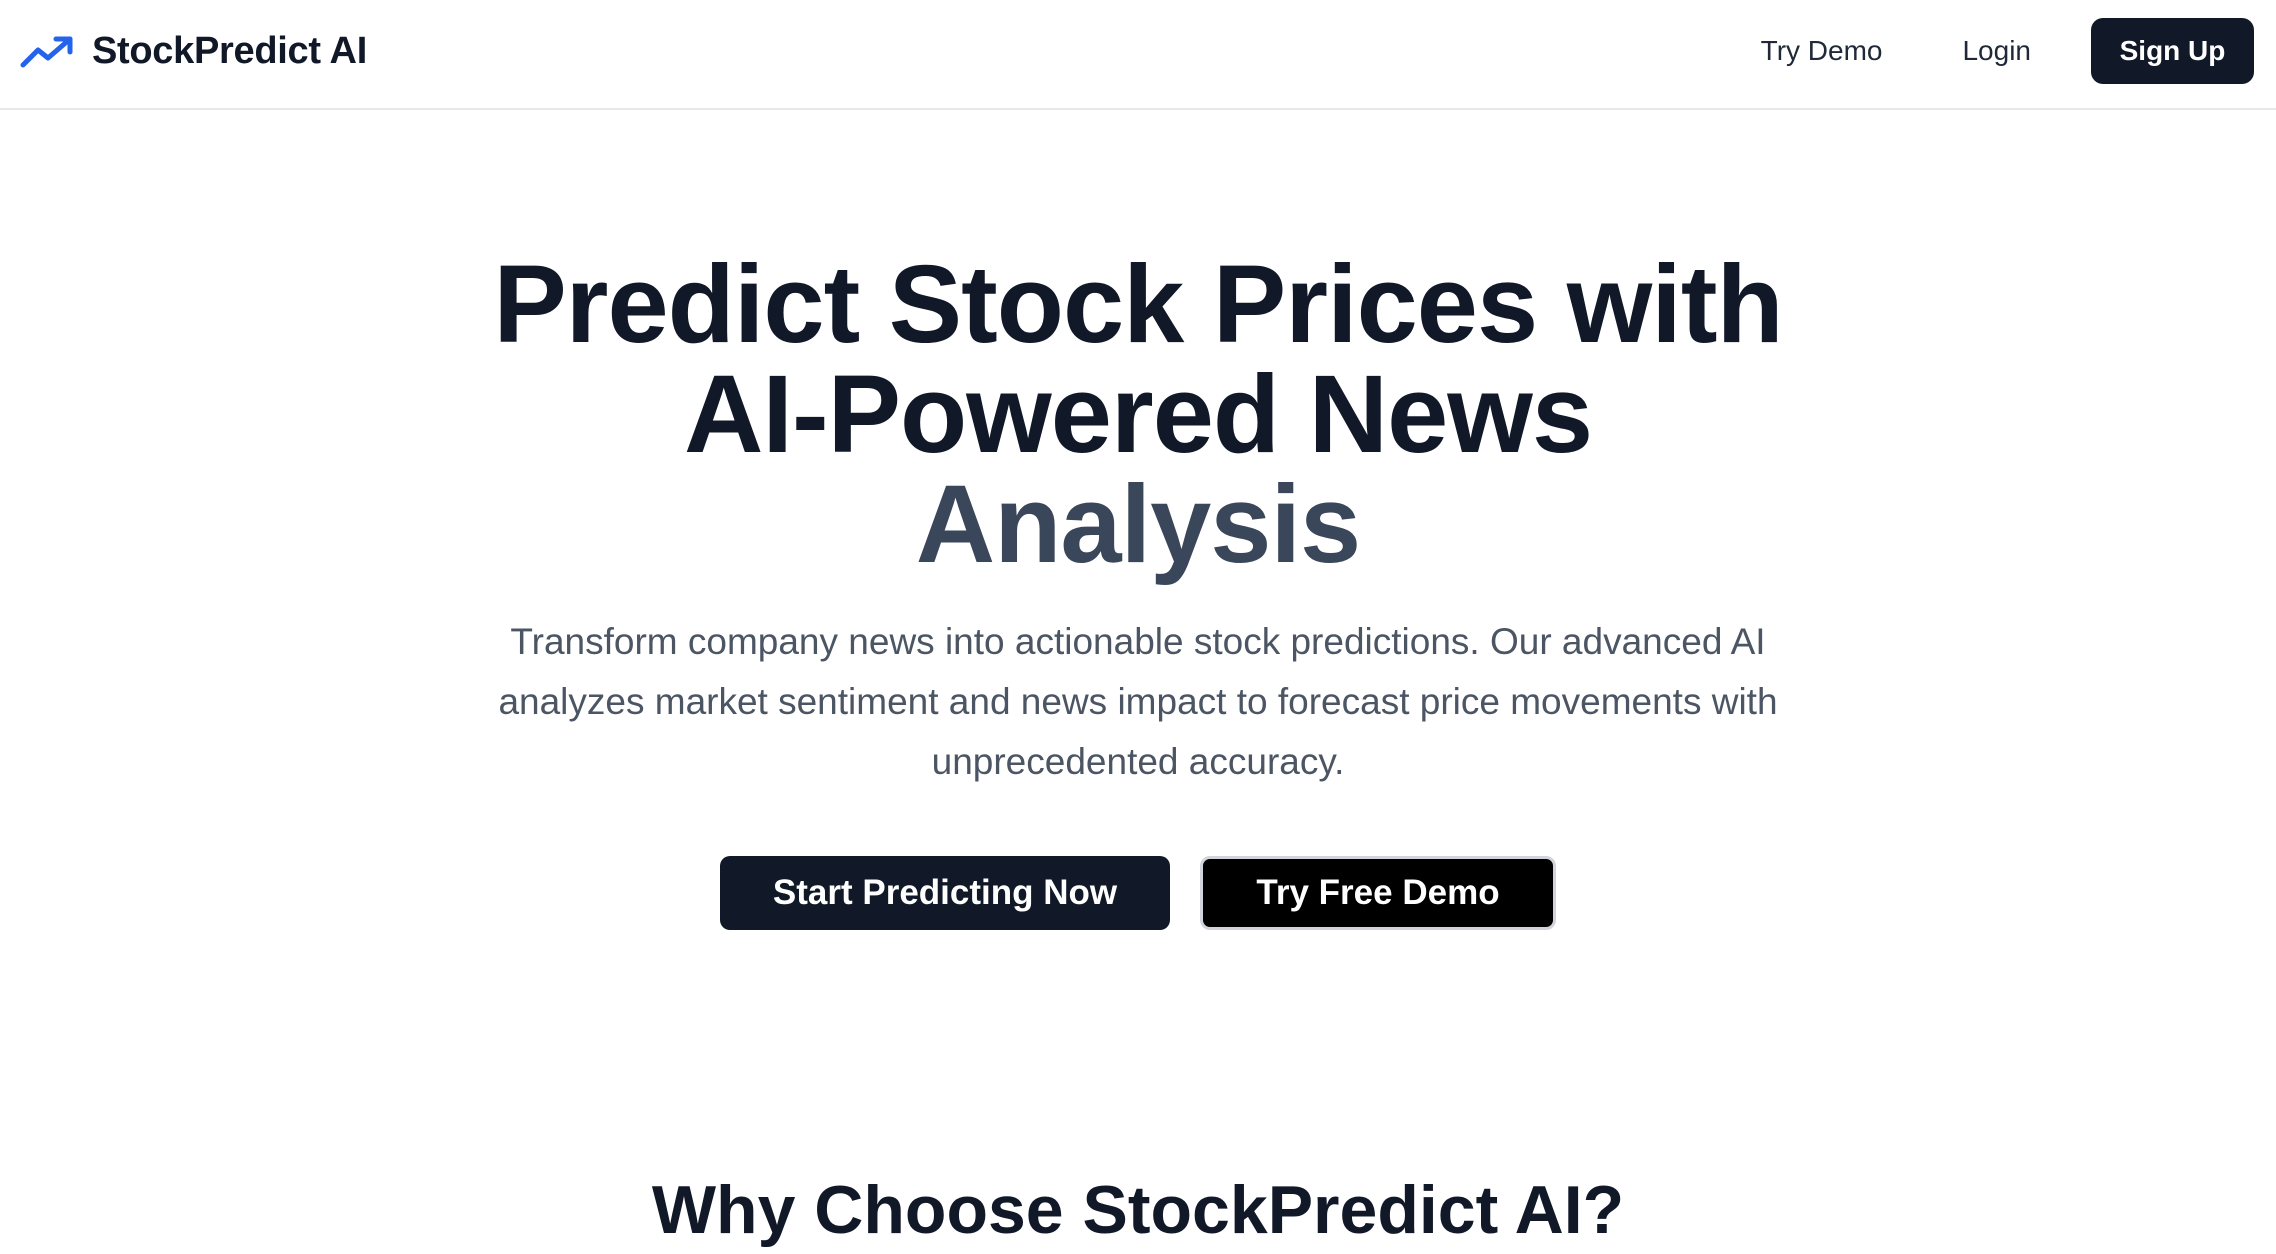 The image size is (2276, 1254). What do you see at coordinates (1138, 304) in the screenshot?
I see `hero-title-line-1: Predict Stock Prices with` at bounding box center [1138, 304].